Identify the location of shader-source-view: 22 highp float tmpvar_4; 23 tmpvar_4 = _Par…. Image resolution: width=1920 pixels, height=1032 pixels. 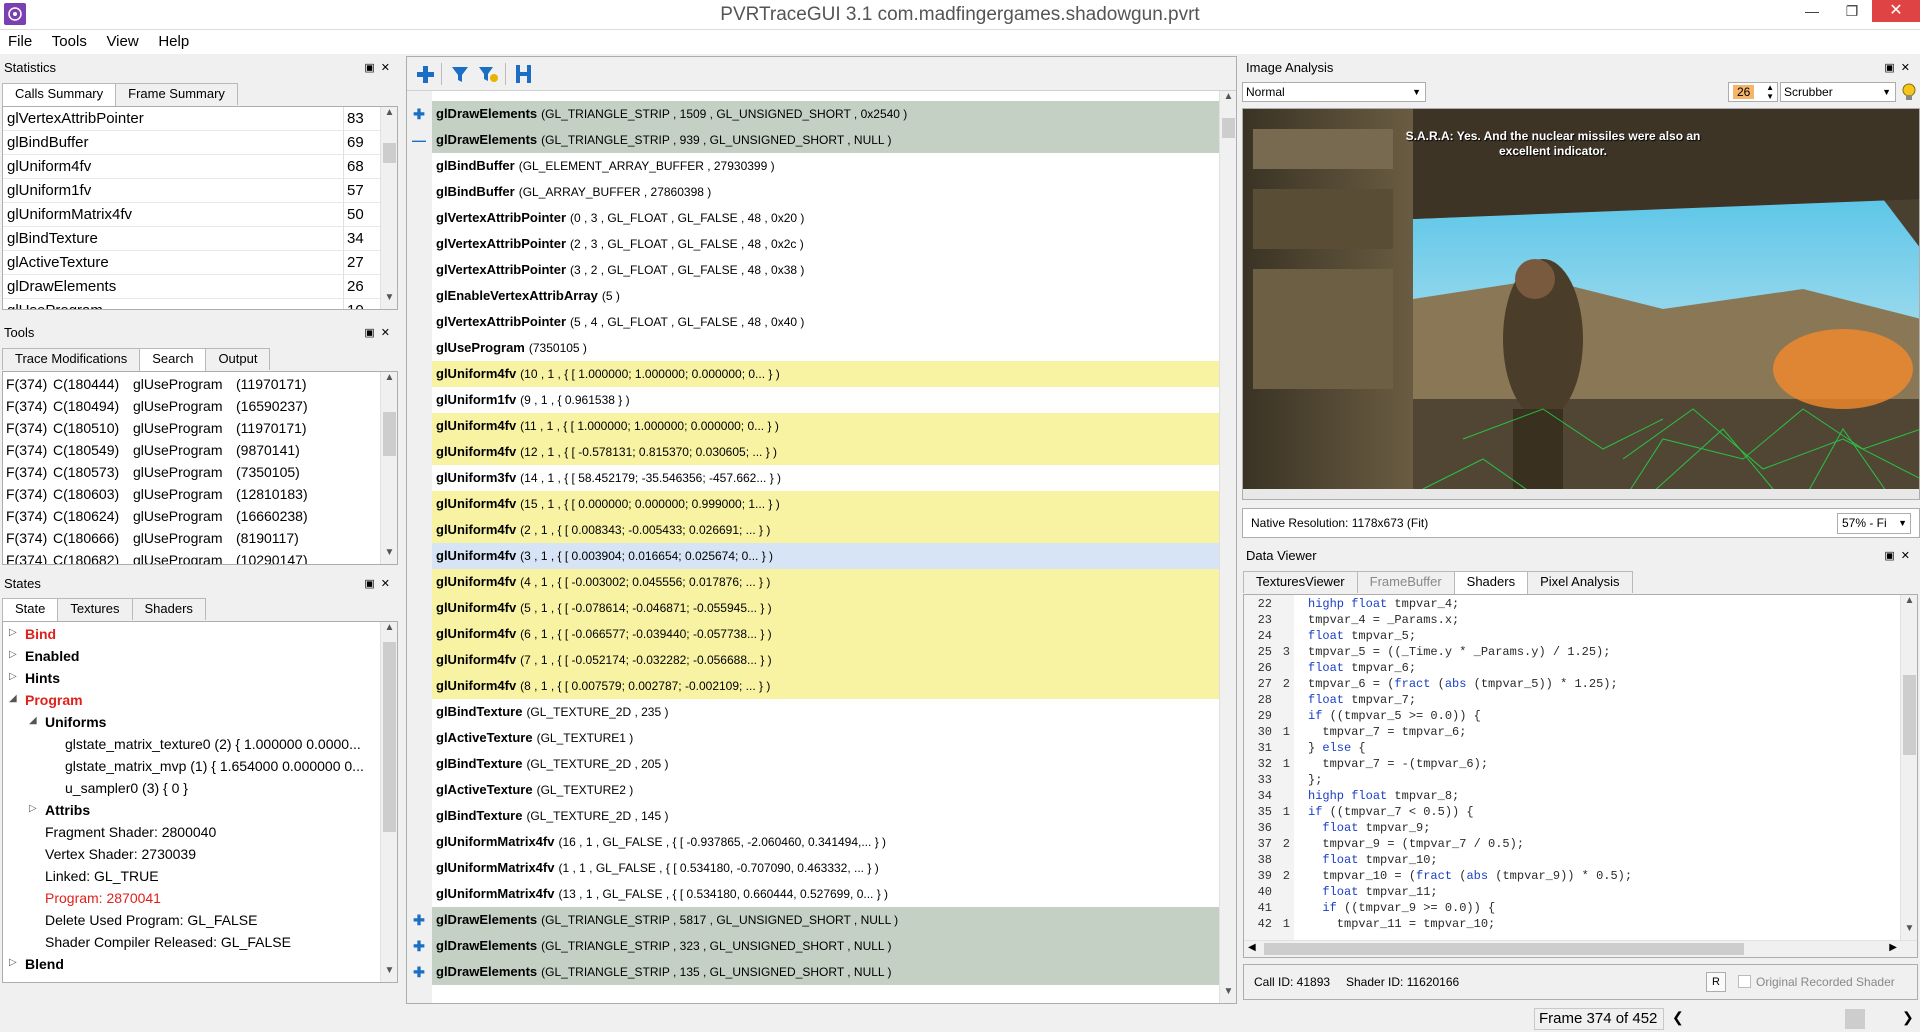
(1580, 776).